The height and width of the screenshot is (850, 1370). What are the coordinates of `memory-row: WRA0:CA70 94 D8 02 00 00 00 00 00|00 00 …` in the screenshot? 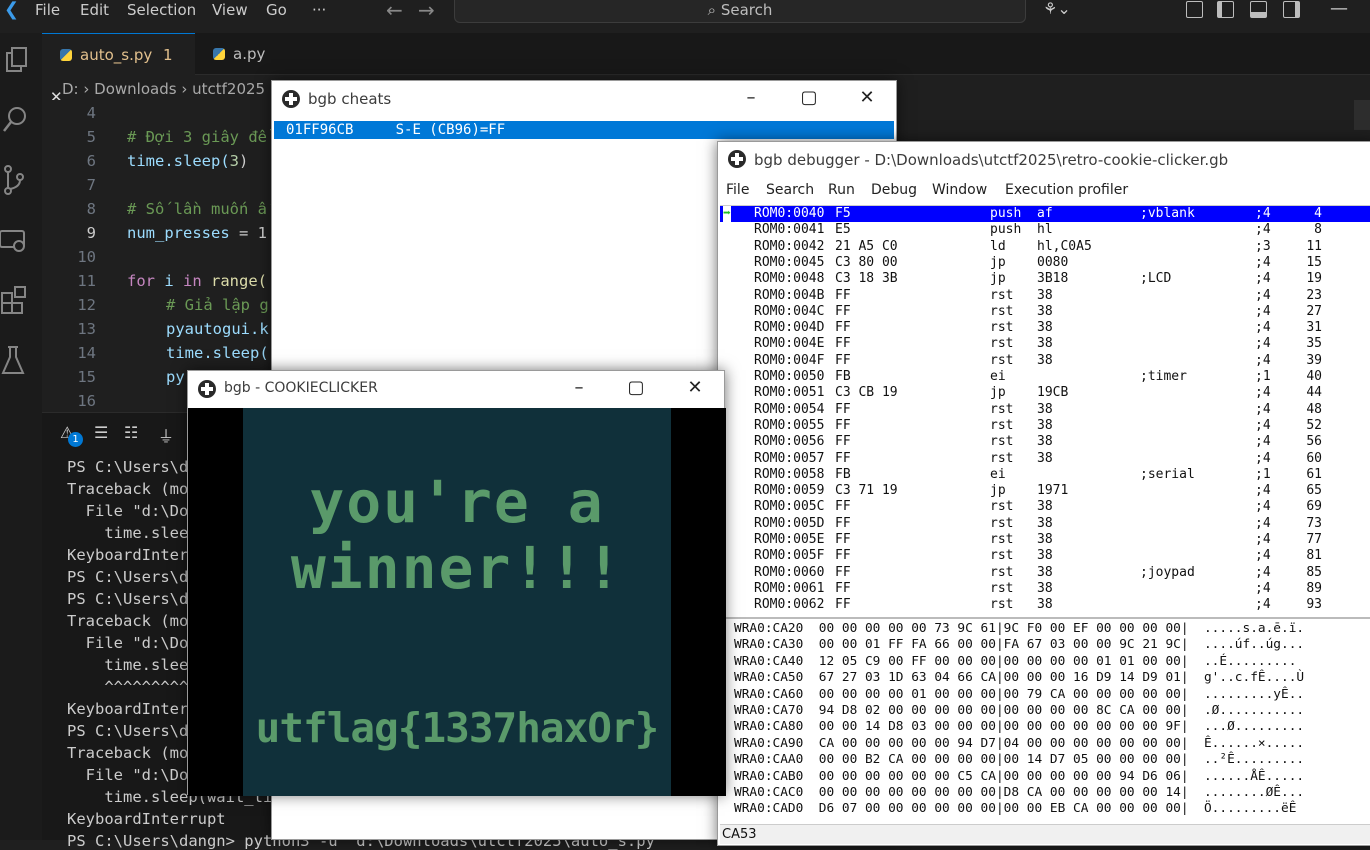 It's located at (1019, 711).